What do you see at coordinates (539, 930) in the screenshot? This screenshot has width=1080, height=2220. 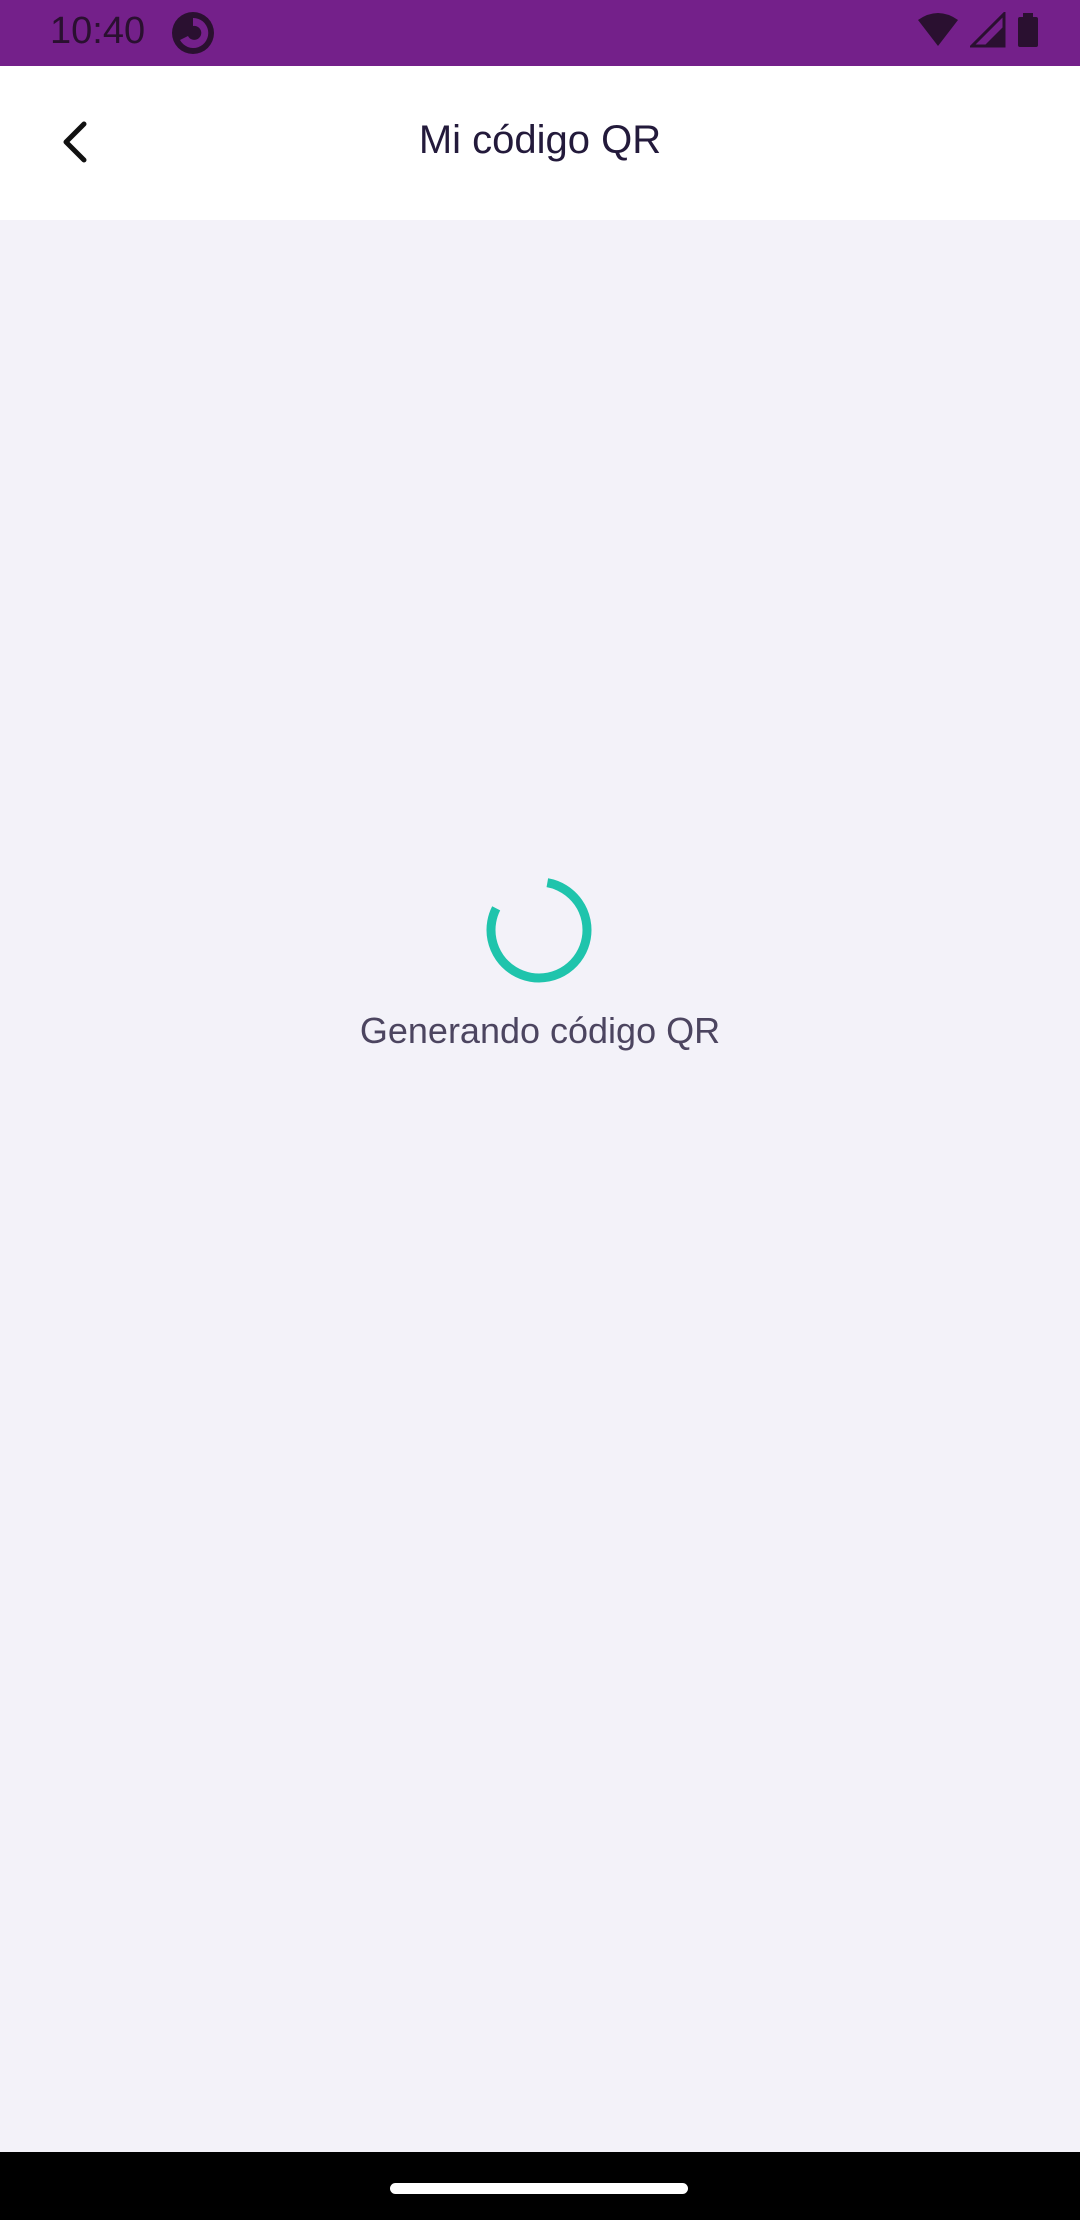 I see `loading-spinner` at bounding box center [539, 930].